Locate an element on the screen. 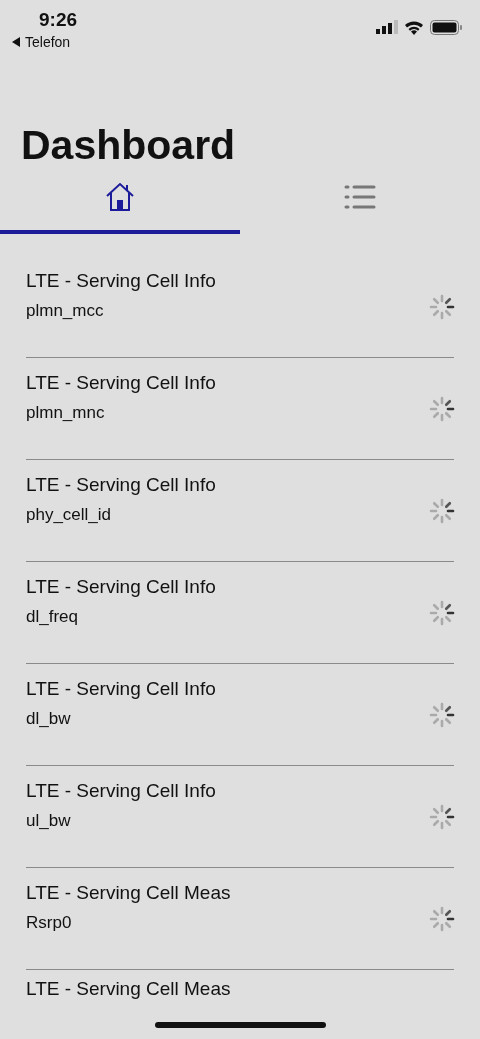  item-field: ul_bw is located at coordinates (121, 821).